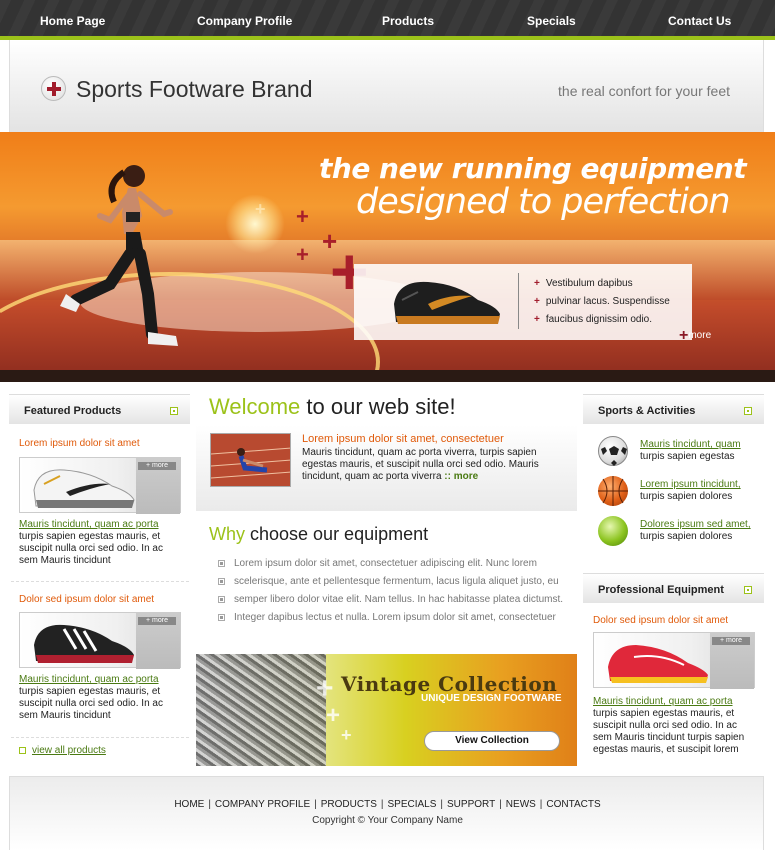  Describe the element at coordinates (86, 599) in the screenshot. I see `featured-item-title: Dolor sed ipsum dolor sit amet` at that location.